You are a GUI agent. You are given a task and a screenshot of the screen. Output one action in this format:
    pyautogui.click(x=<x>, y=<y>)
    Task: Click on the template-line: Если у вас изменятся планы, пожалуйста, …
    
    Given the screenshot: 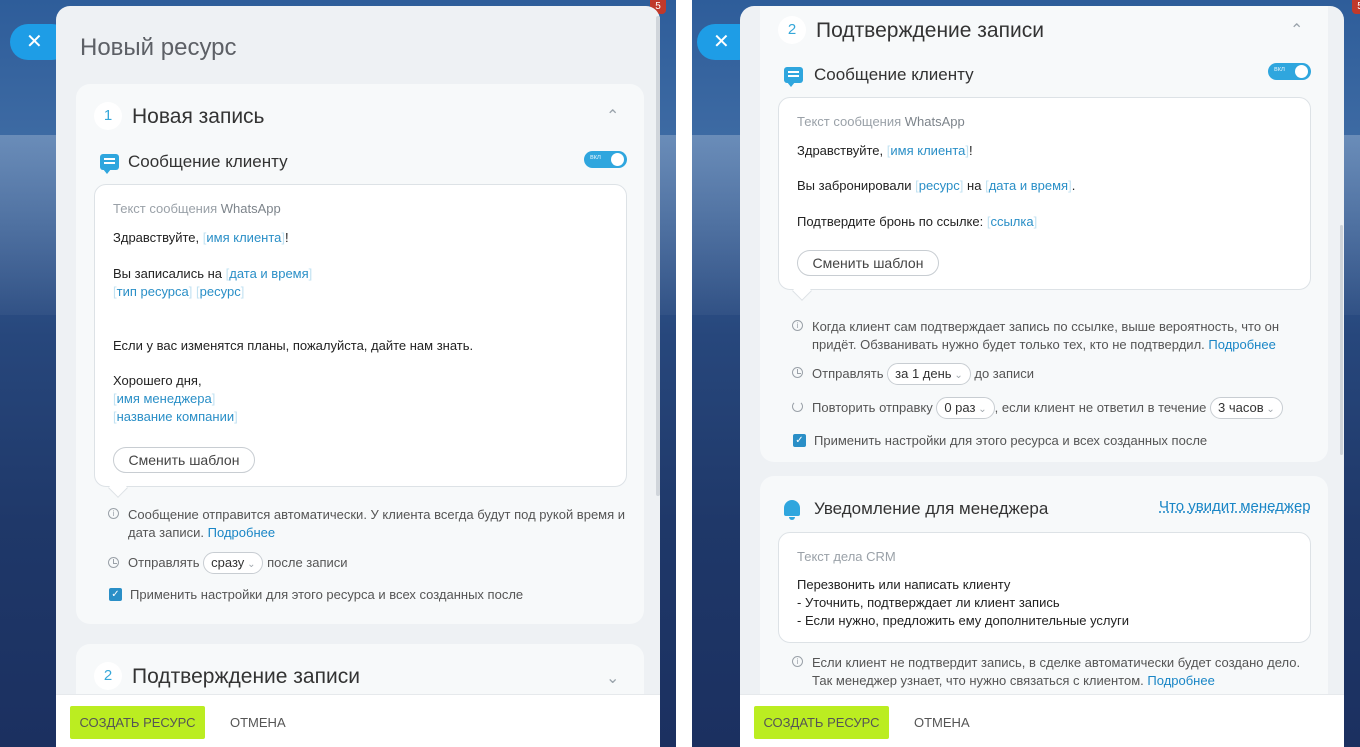 What is the action you would take?
    pyautogui.click(x=293, y=345)
    